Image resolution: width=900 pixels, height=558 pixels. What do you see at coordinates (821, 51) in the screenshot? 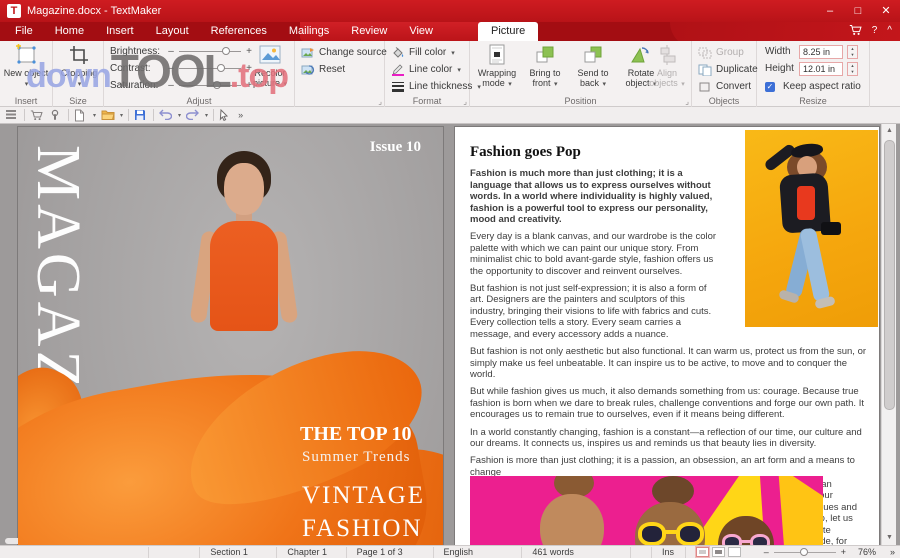
I see `width-input` at bounding box center [821, 51].